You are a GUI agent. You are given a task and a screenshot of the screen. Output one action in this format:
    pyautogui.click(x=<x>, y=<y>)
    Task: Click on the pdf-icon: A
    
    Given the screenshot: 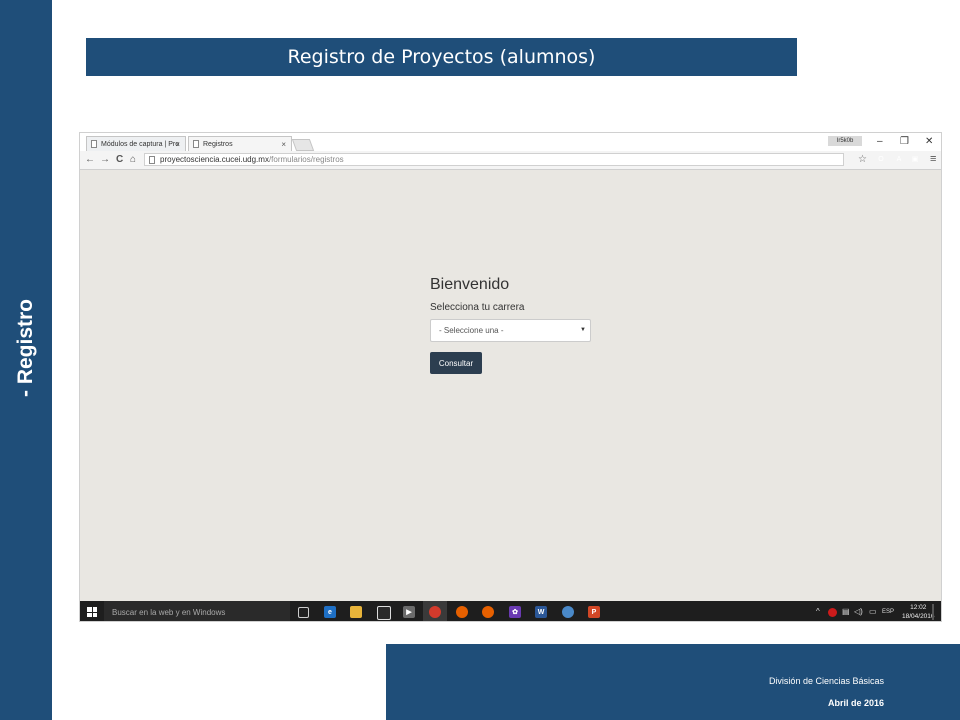 What is the action you would take?
    pyautogui.click(x=899, y=159)
    